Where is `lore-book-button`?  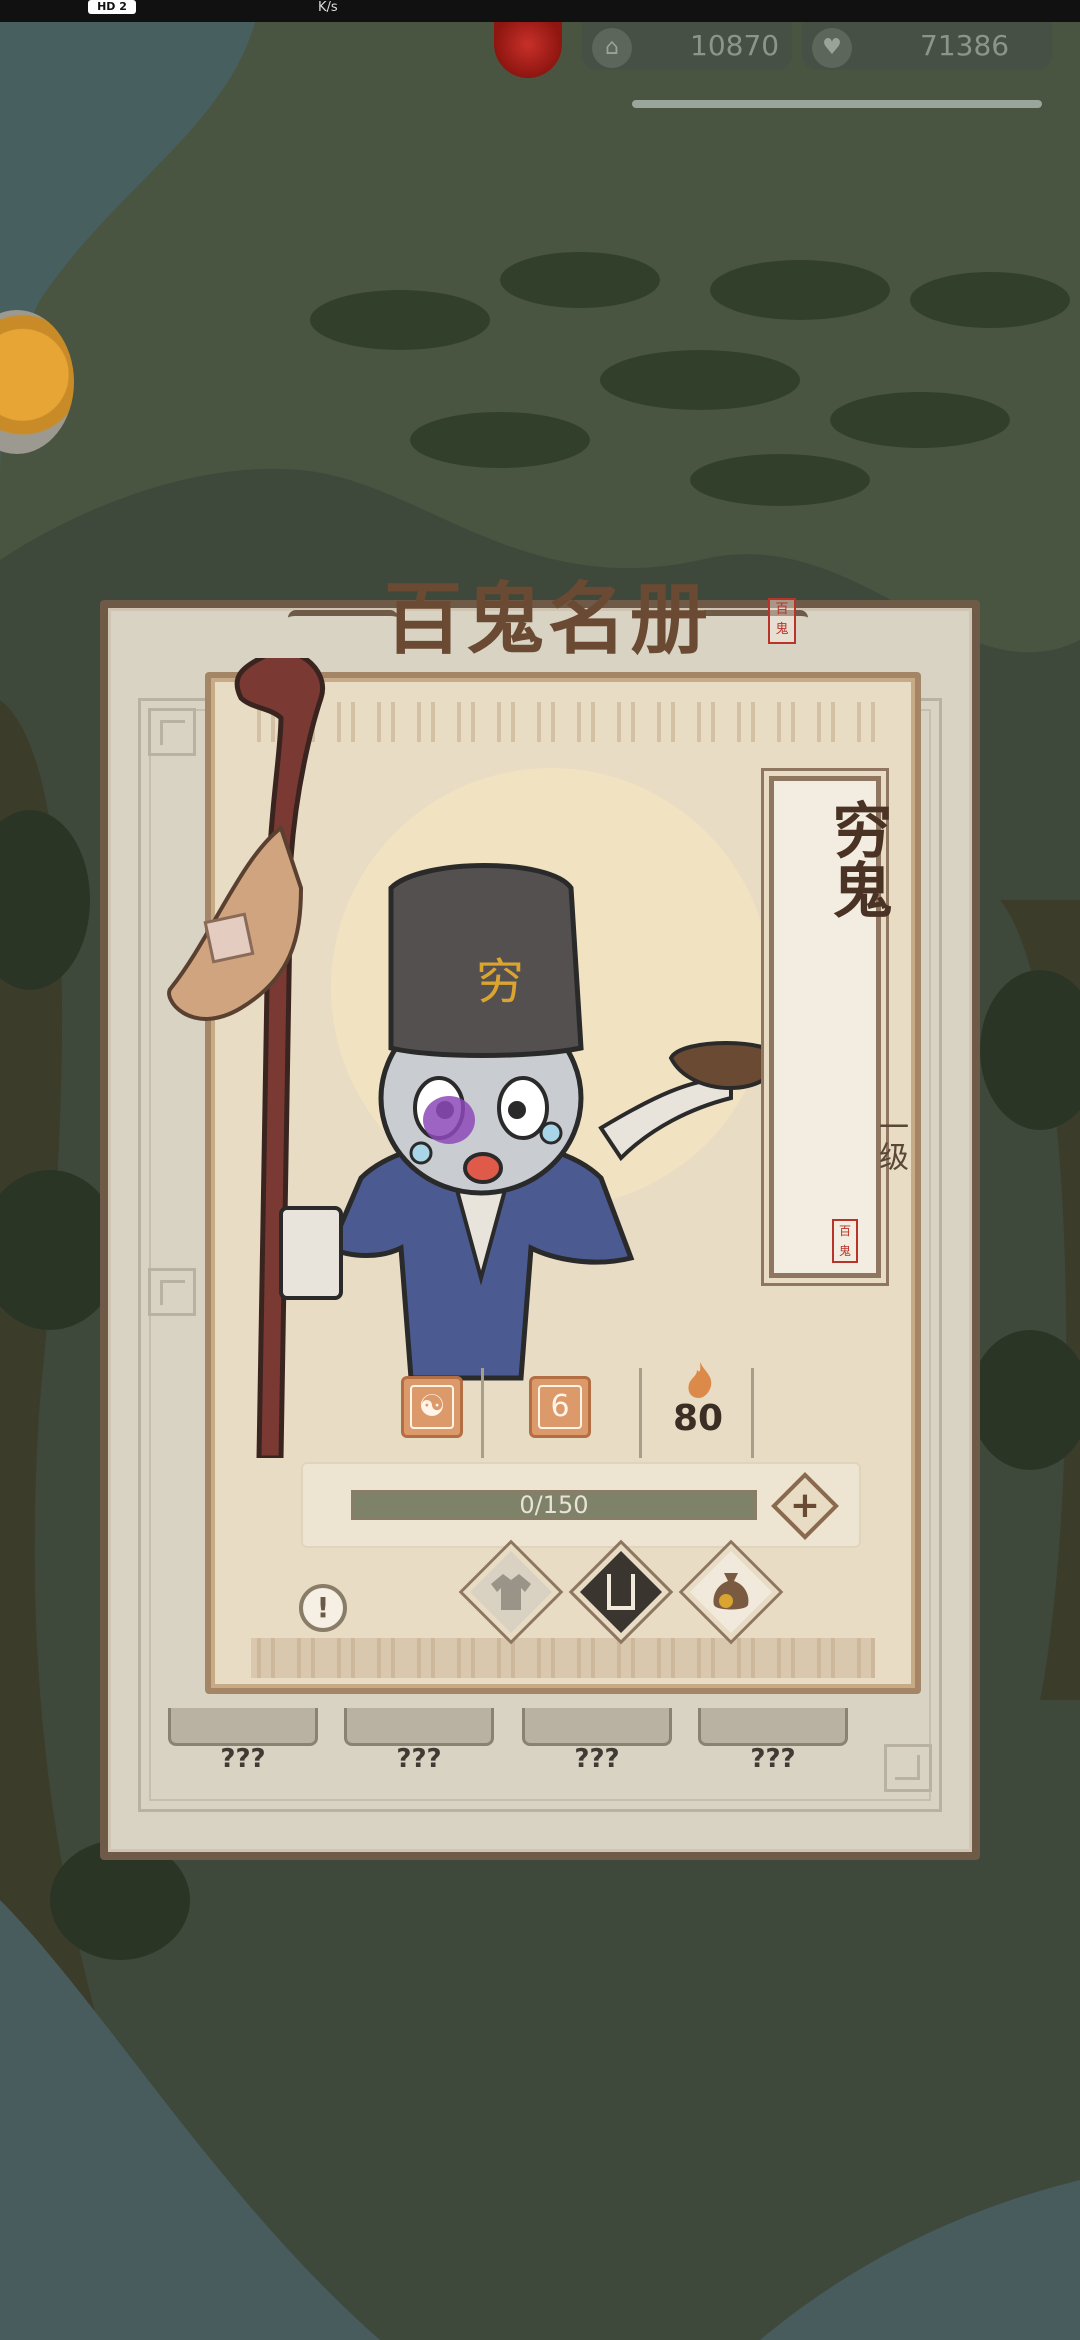 lore-book-button is located at coordinates (621, 1592).